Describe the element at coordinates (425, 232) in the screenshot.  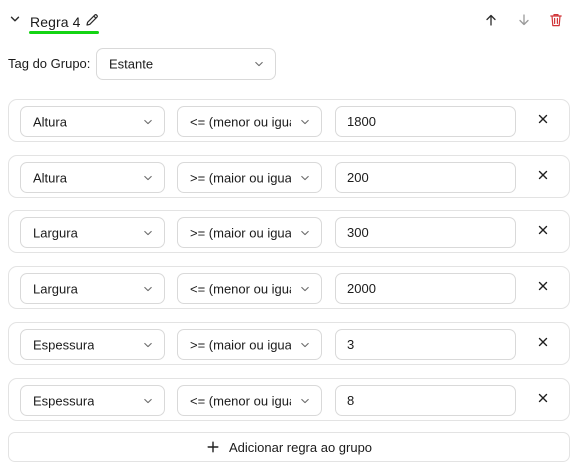
I see `value-input: 300` at that location.